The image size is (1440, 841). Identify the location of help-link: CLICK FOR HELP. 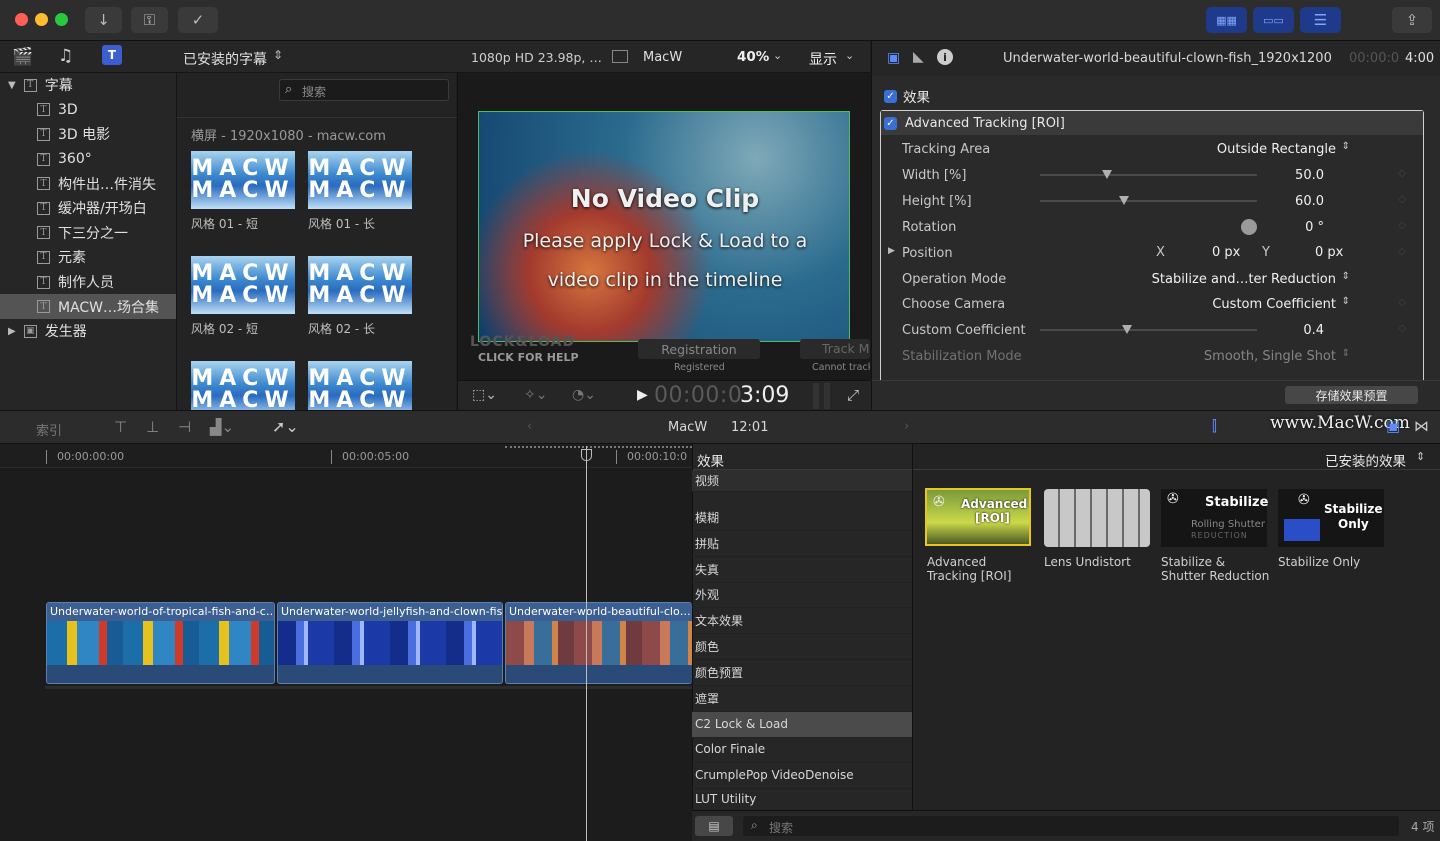
(528, 357).